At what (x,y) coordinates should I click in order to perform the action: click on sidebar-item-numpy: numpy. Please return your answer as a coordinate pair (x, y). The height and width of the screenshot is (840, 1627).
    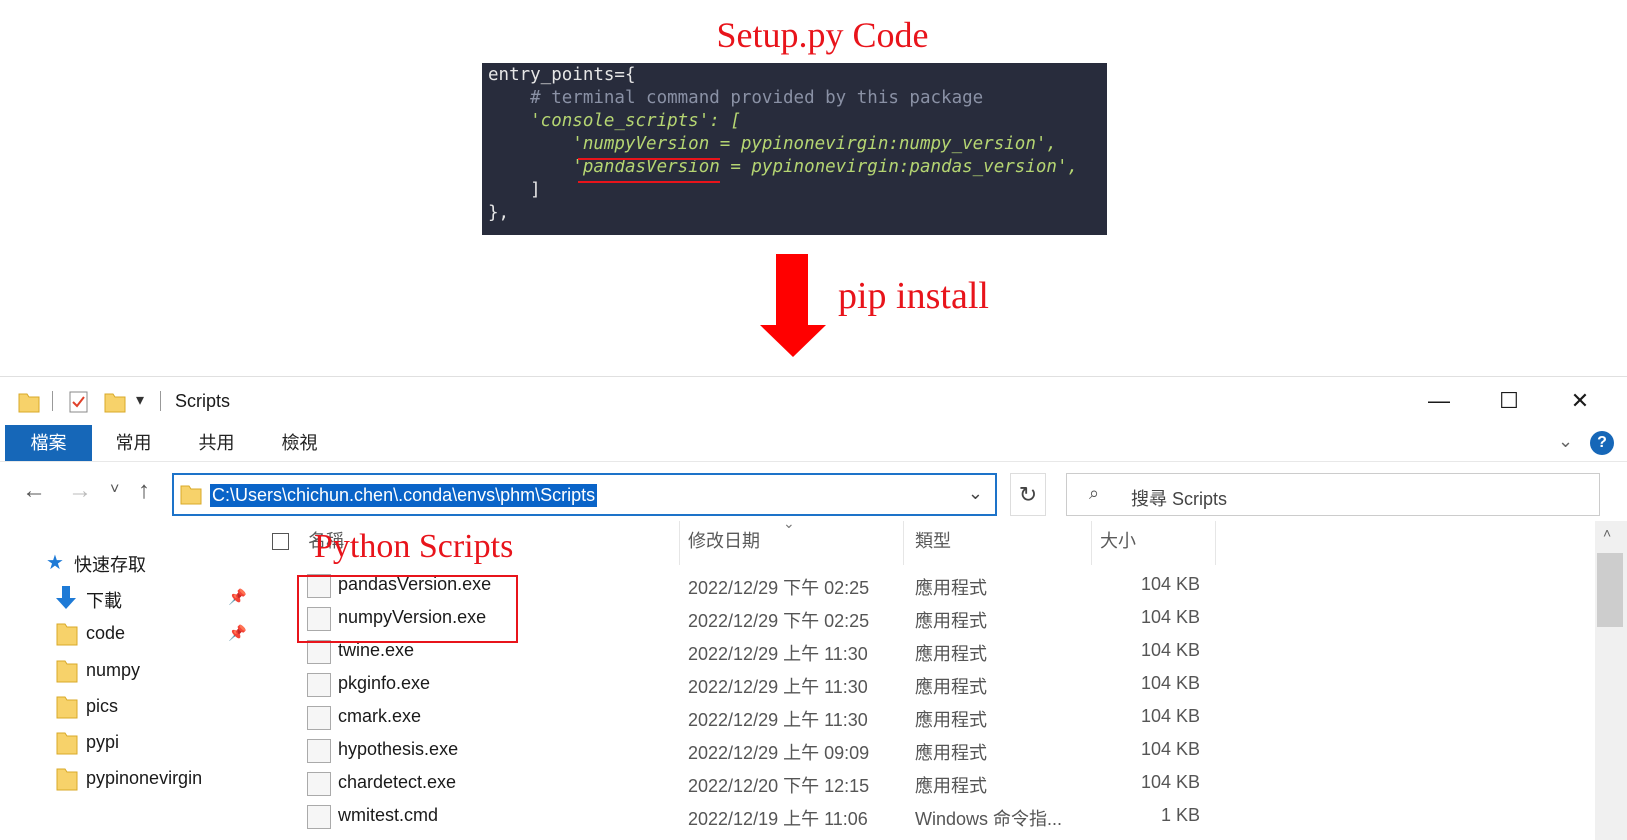
    Looking at the image, I should click on (127, 671).